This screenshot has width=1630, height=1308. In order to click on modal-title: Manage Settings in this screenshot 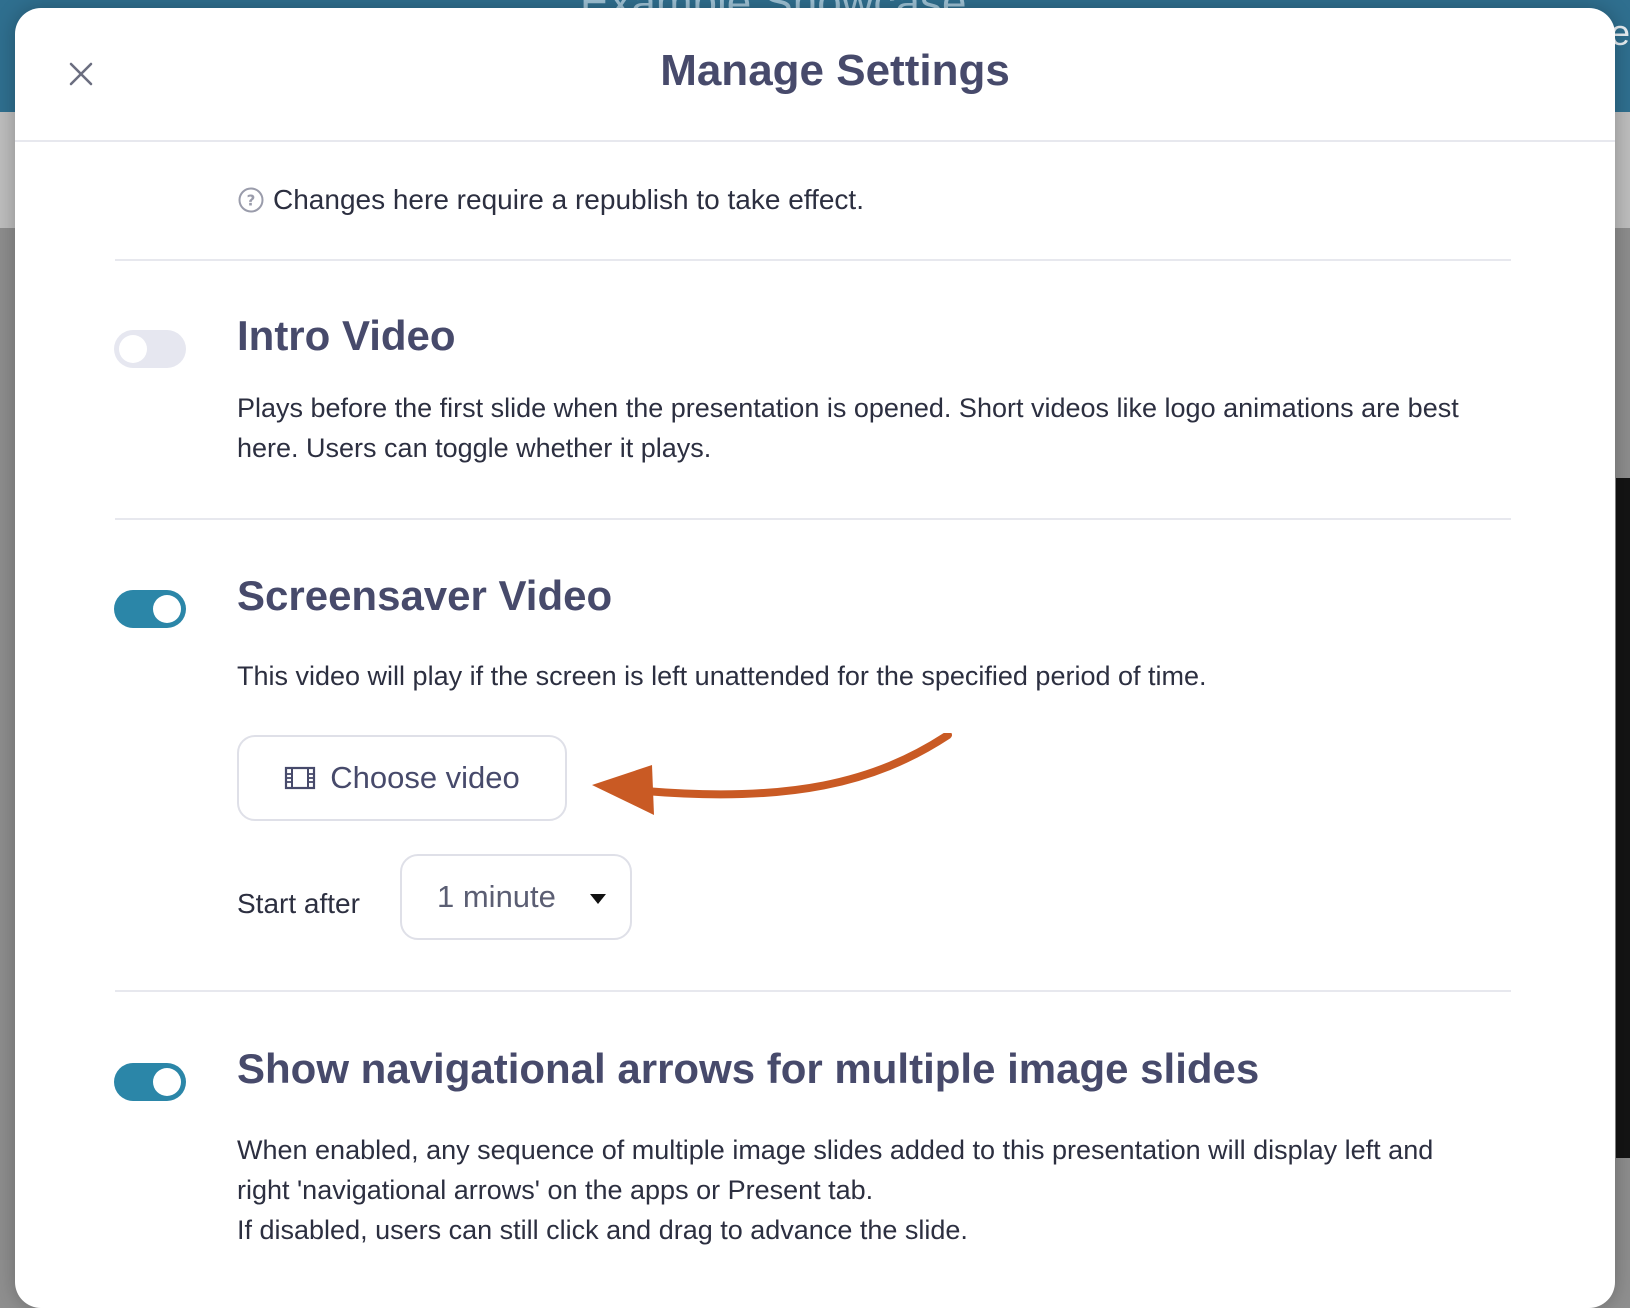, I will do `click(835, 70)`.